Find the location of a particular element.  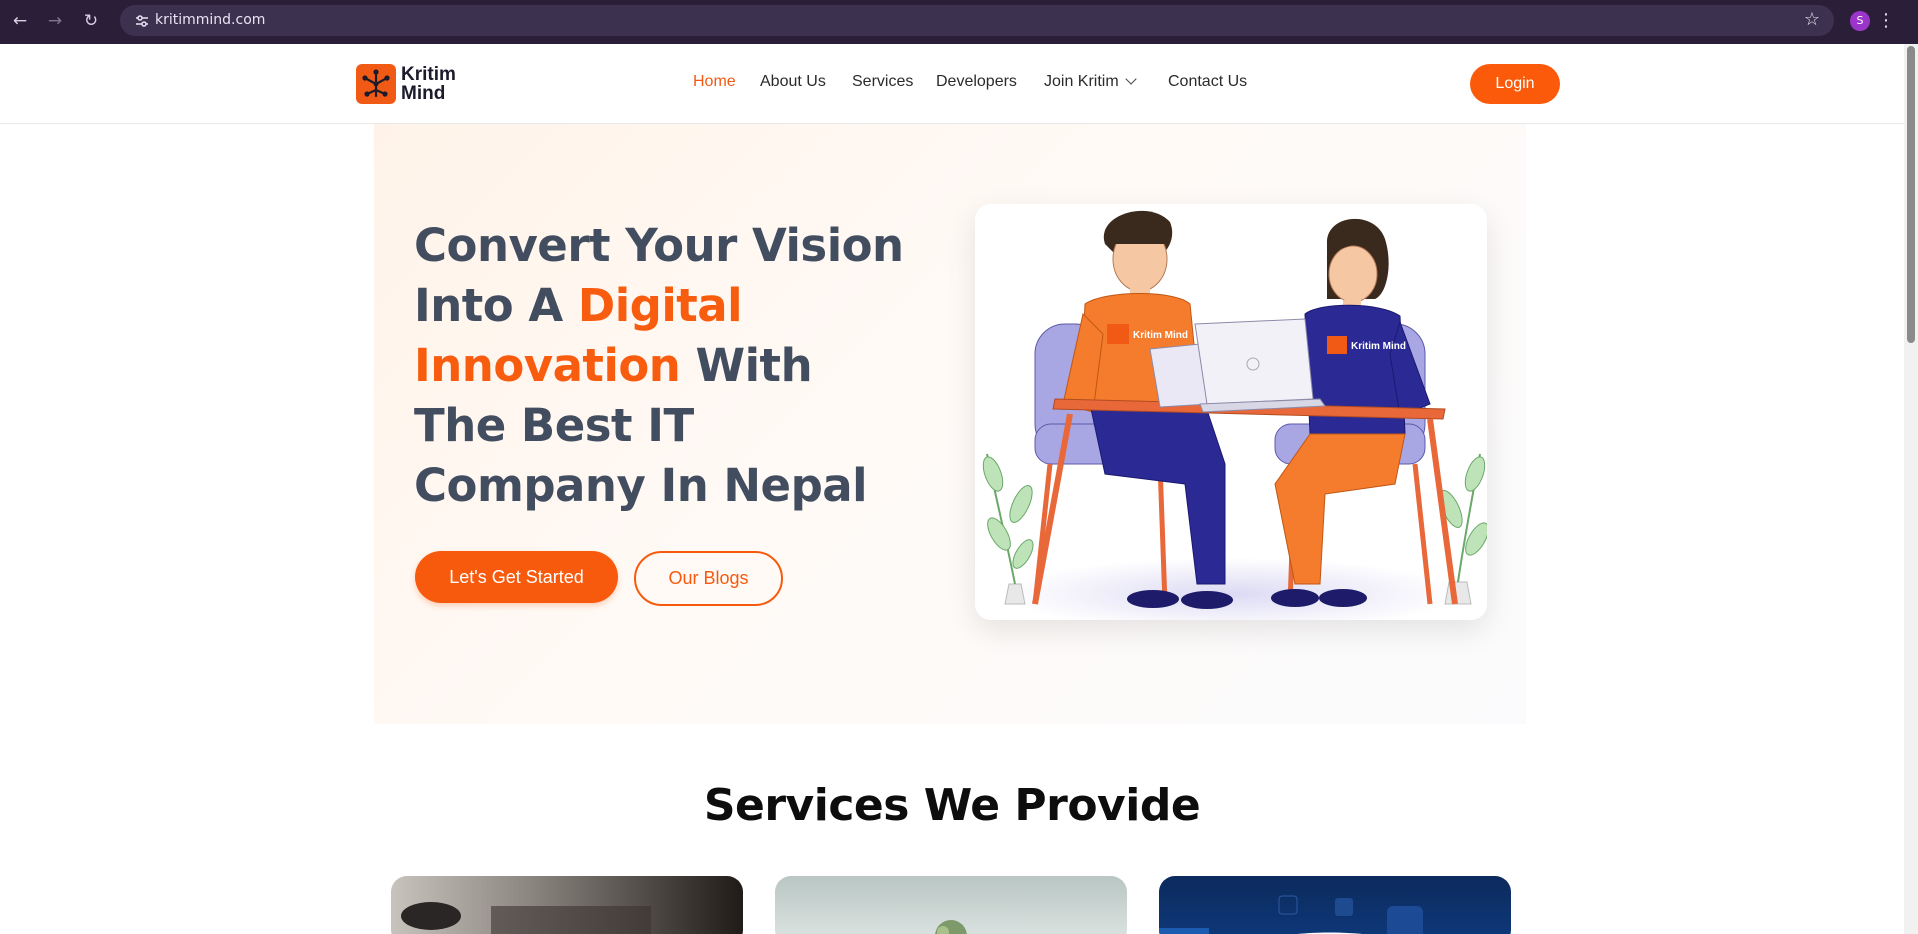

nav-developers: Developers is located at coordinates (976, 82).